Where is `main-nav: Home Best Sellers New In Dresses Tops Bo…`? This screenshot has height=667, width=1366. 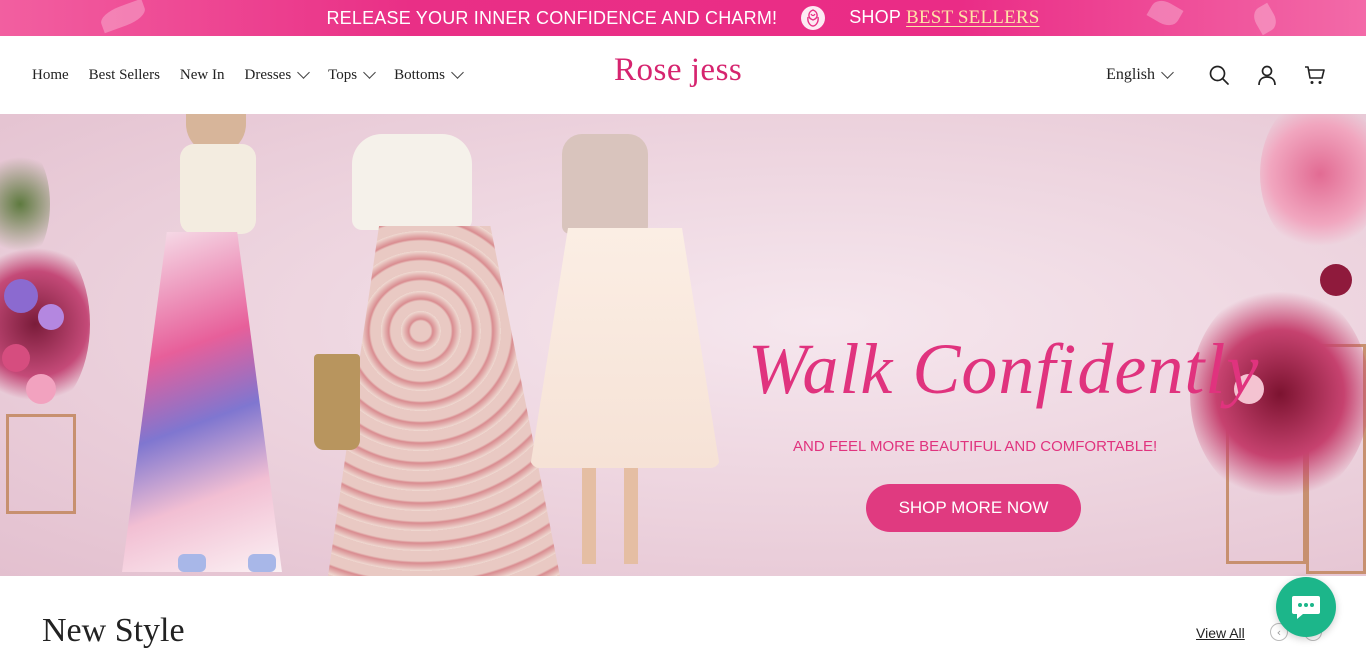
main-nav: Home Best Sellers New In Dresses Tops Bo… is located at coordinates (248, 75).